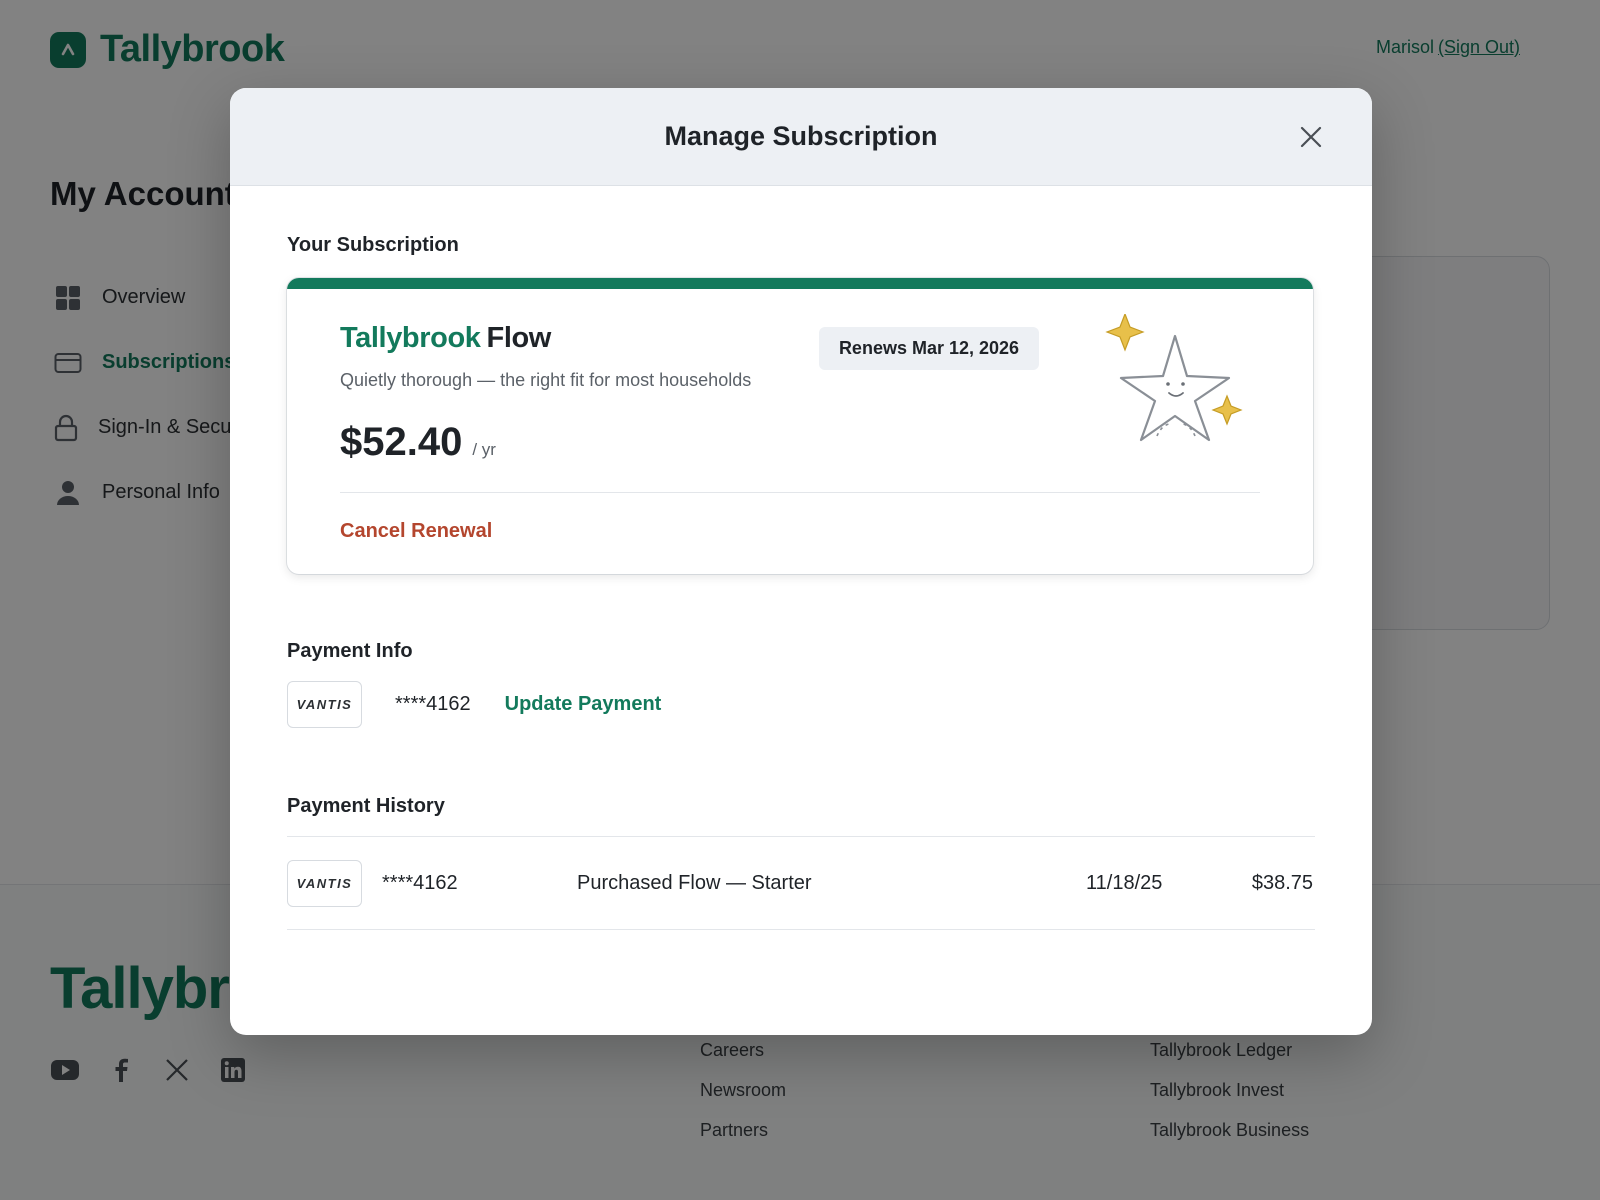  Describe the element at coordinates (694, 882) in the screenshot. I see `history-description: Purchased Flow — Starter` at that location.